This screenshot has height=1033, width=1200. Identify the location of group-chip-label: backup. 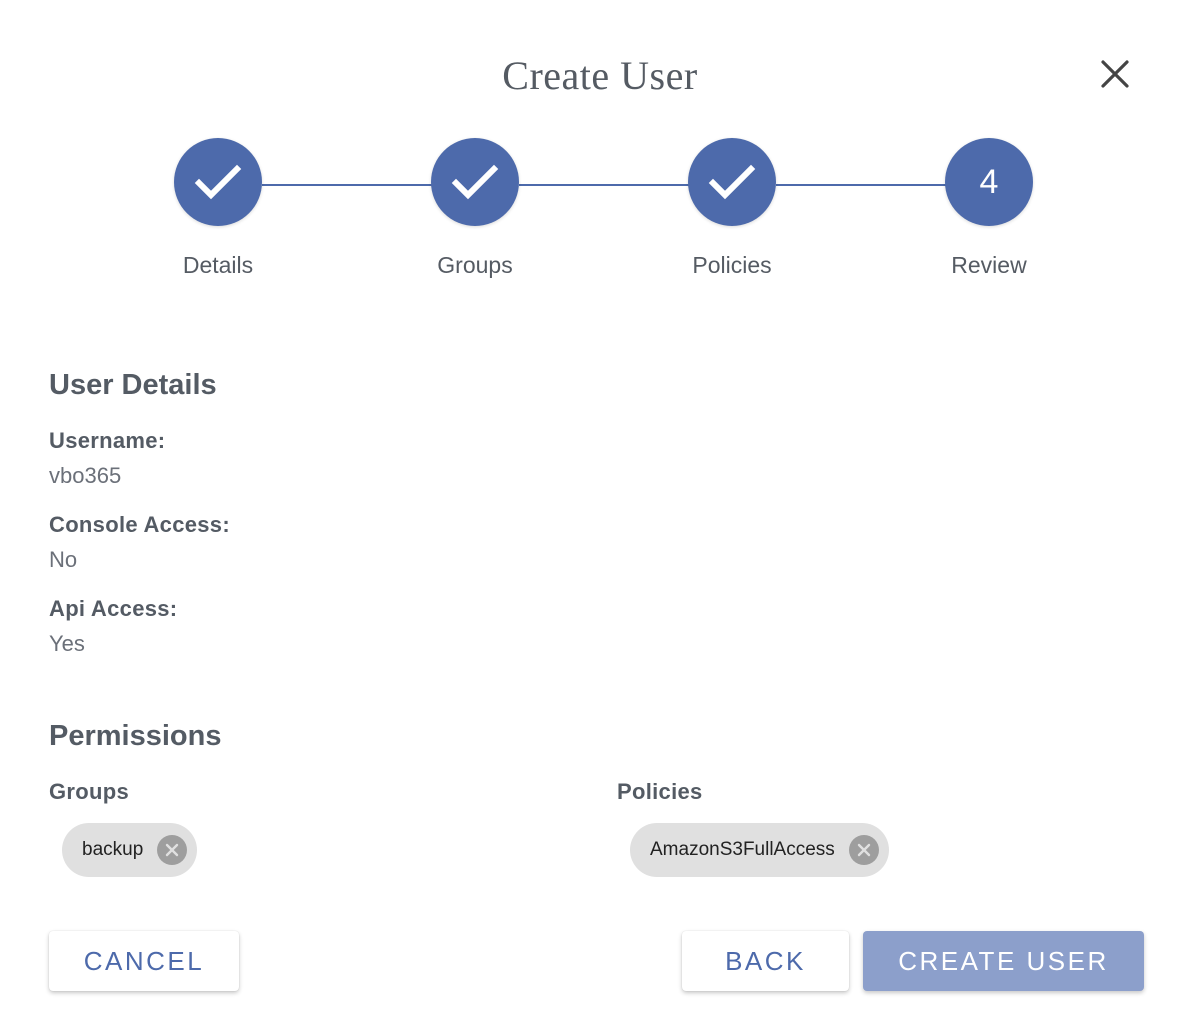
(113, 849).